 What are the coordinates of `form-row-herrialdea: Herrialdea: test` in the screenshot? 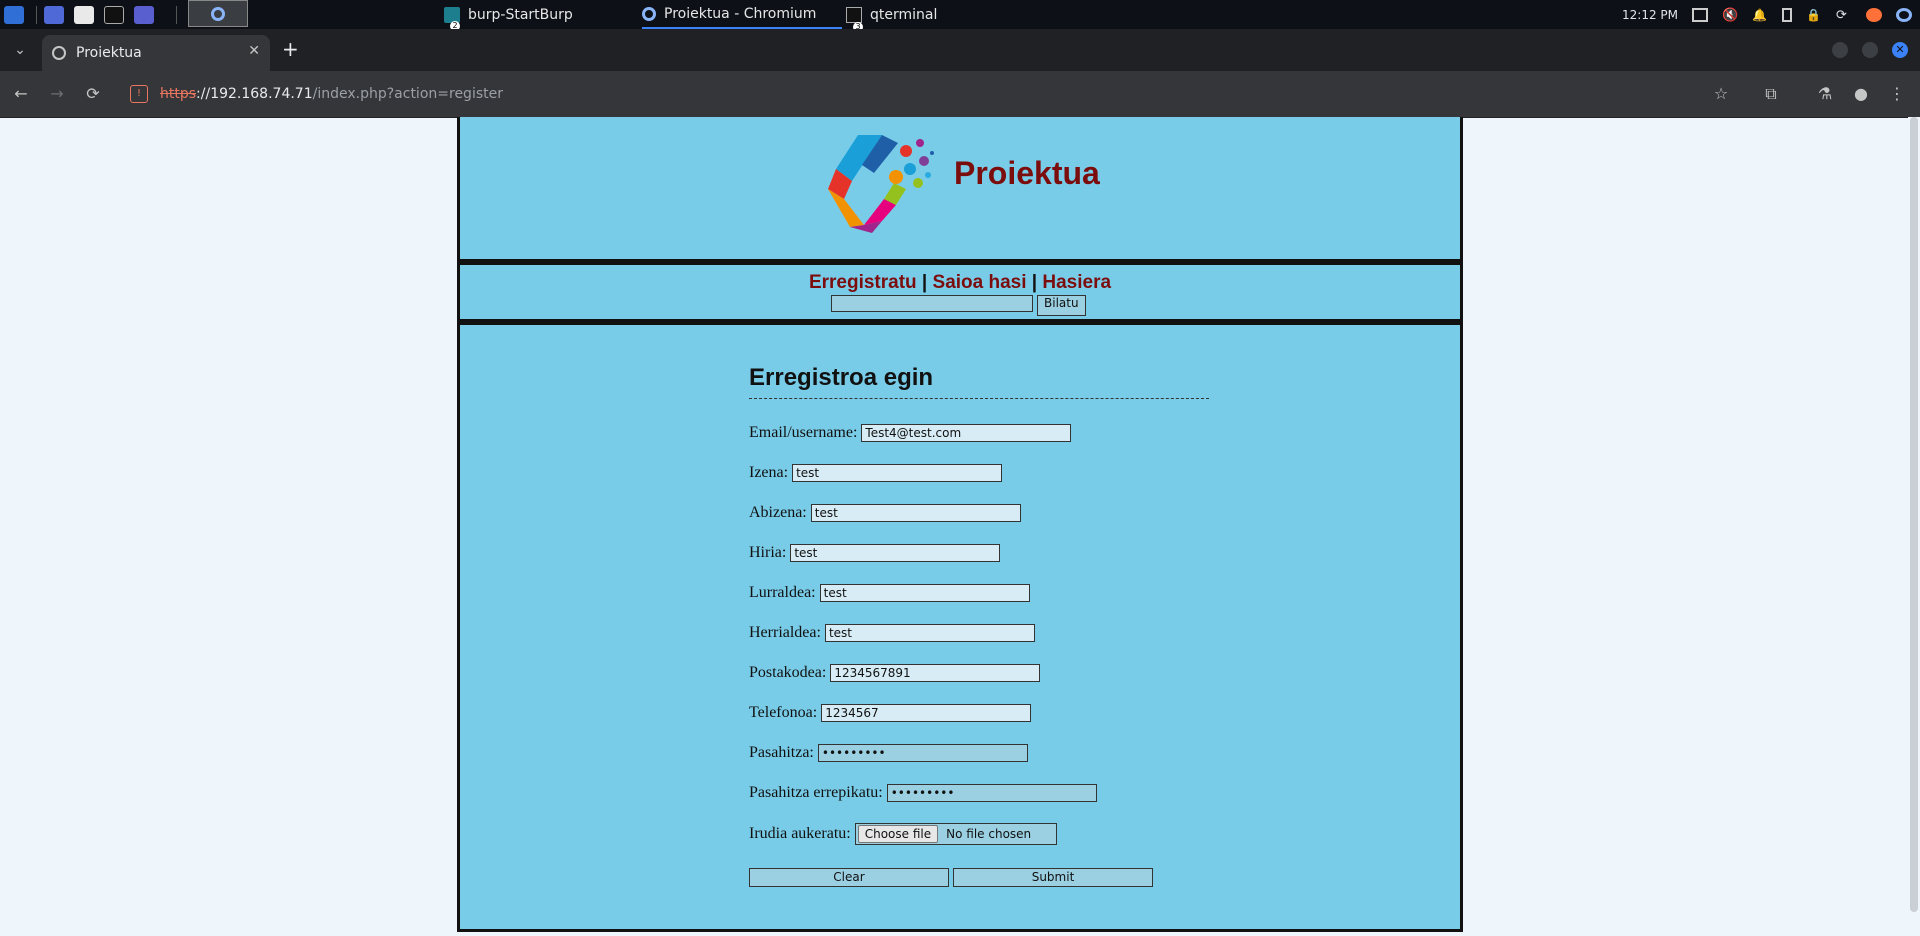 It's located at (892, 633).